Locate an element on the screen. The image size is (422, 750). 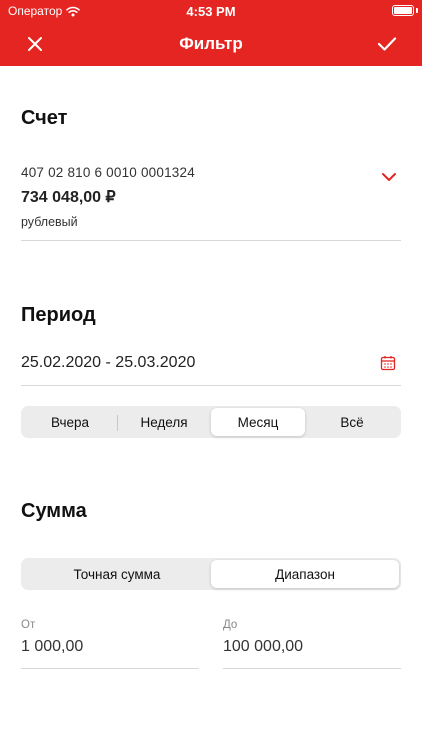
nav-bar: Фильтр is located at coordinates (211, 44).